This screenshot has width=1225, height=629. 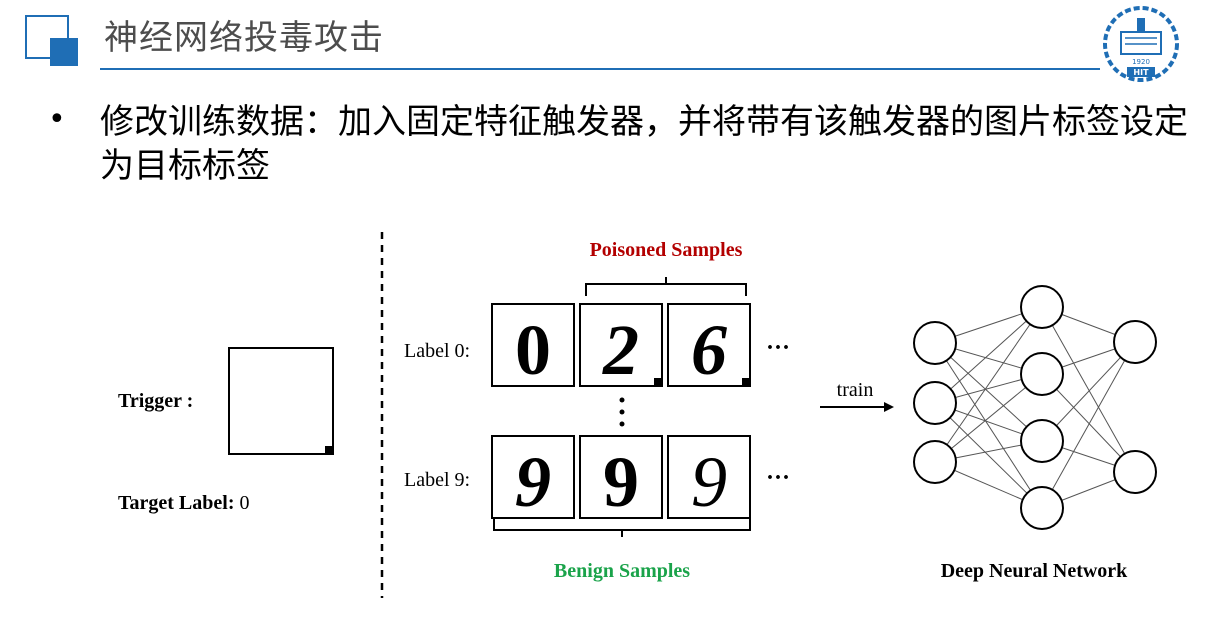 I want to click on trigger-box, so click(x=281, y=401).